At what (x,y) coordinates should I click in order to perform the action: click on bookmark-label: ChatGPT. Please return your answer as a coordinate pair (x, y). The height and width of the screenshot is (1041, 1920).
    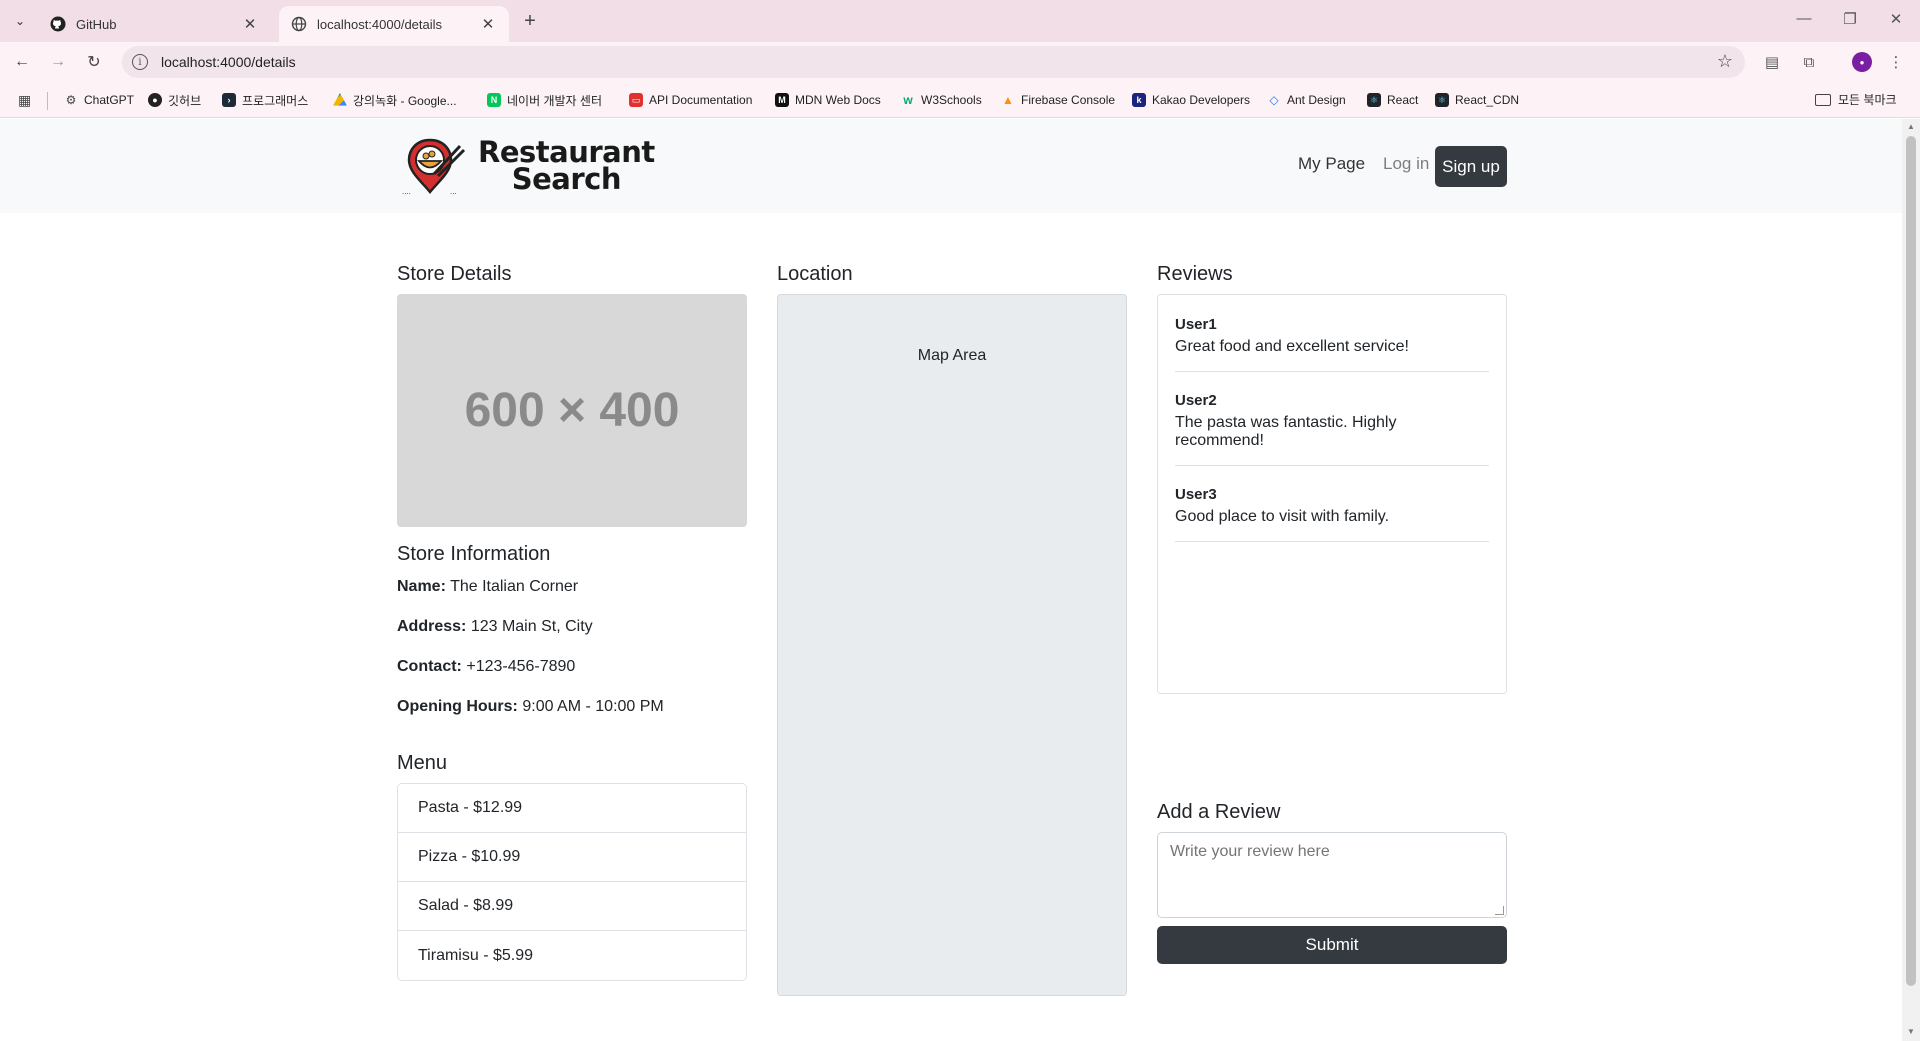
    Looking at the image, I should click on (109, 100).